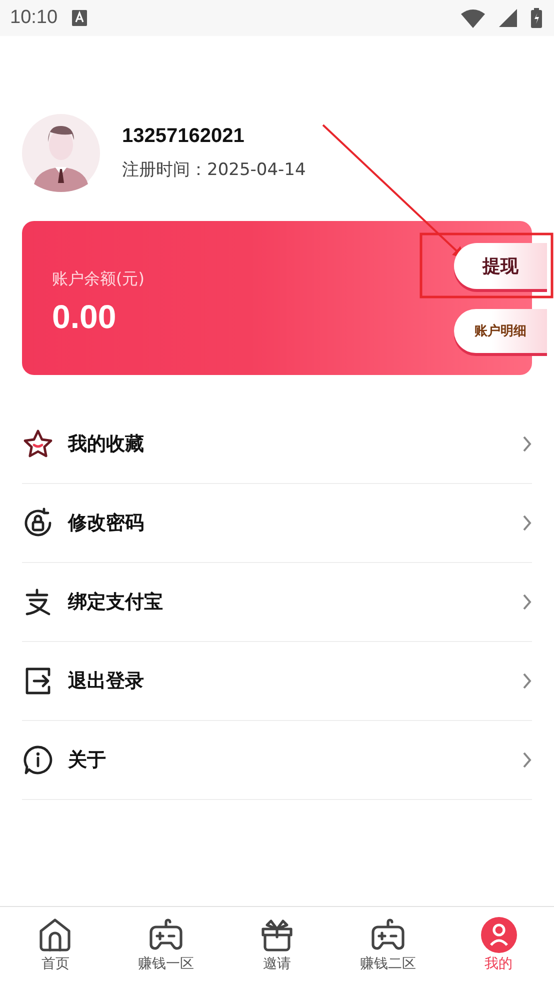  Describe the element at coordinates (166, 945) in the screenshot. I see `tab-item: 赚钱一区` at that location.